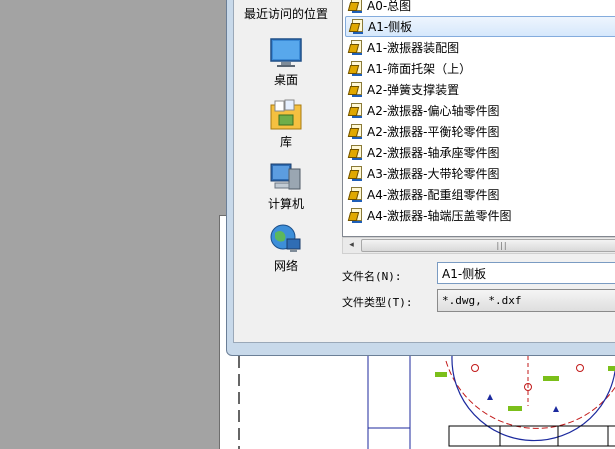 The height and width of the screenshot is (449, 615). What do you see at coordinates (413, 90) in the screenshot?
I see `file-name: A2-弹簧支撑装置` at bounding box center [413, 90].